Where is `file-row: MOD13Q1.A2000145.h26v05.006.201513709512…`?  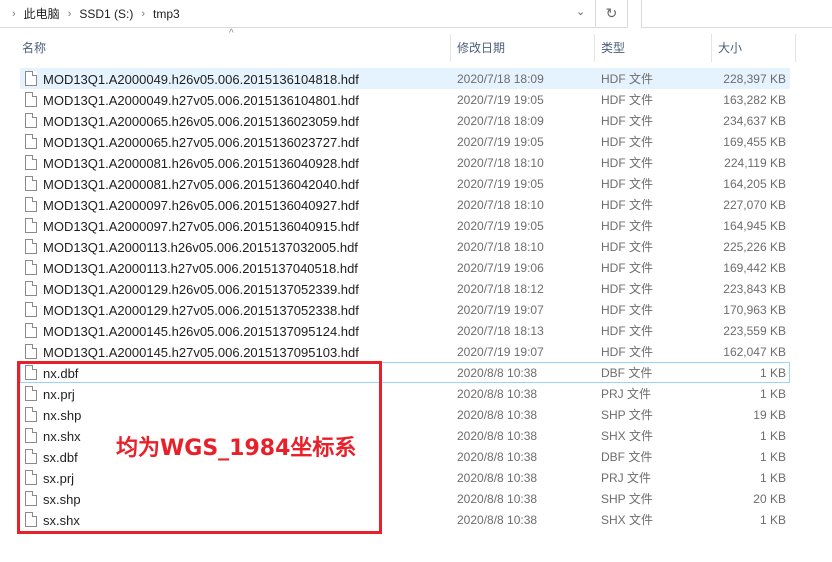 file-row: MOD13Q1.A2000145.h26v05.006.201513709512… is located at coordinates (405, 330).